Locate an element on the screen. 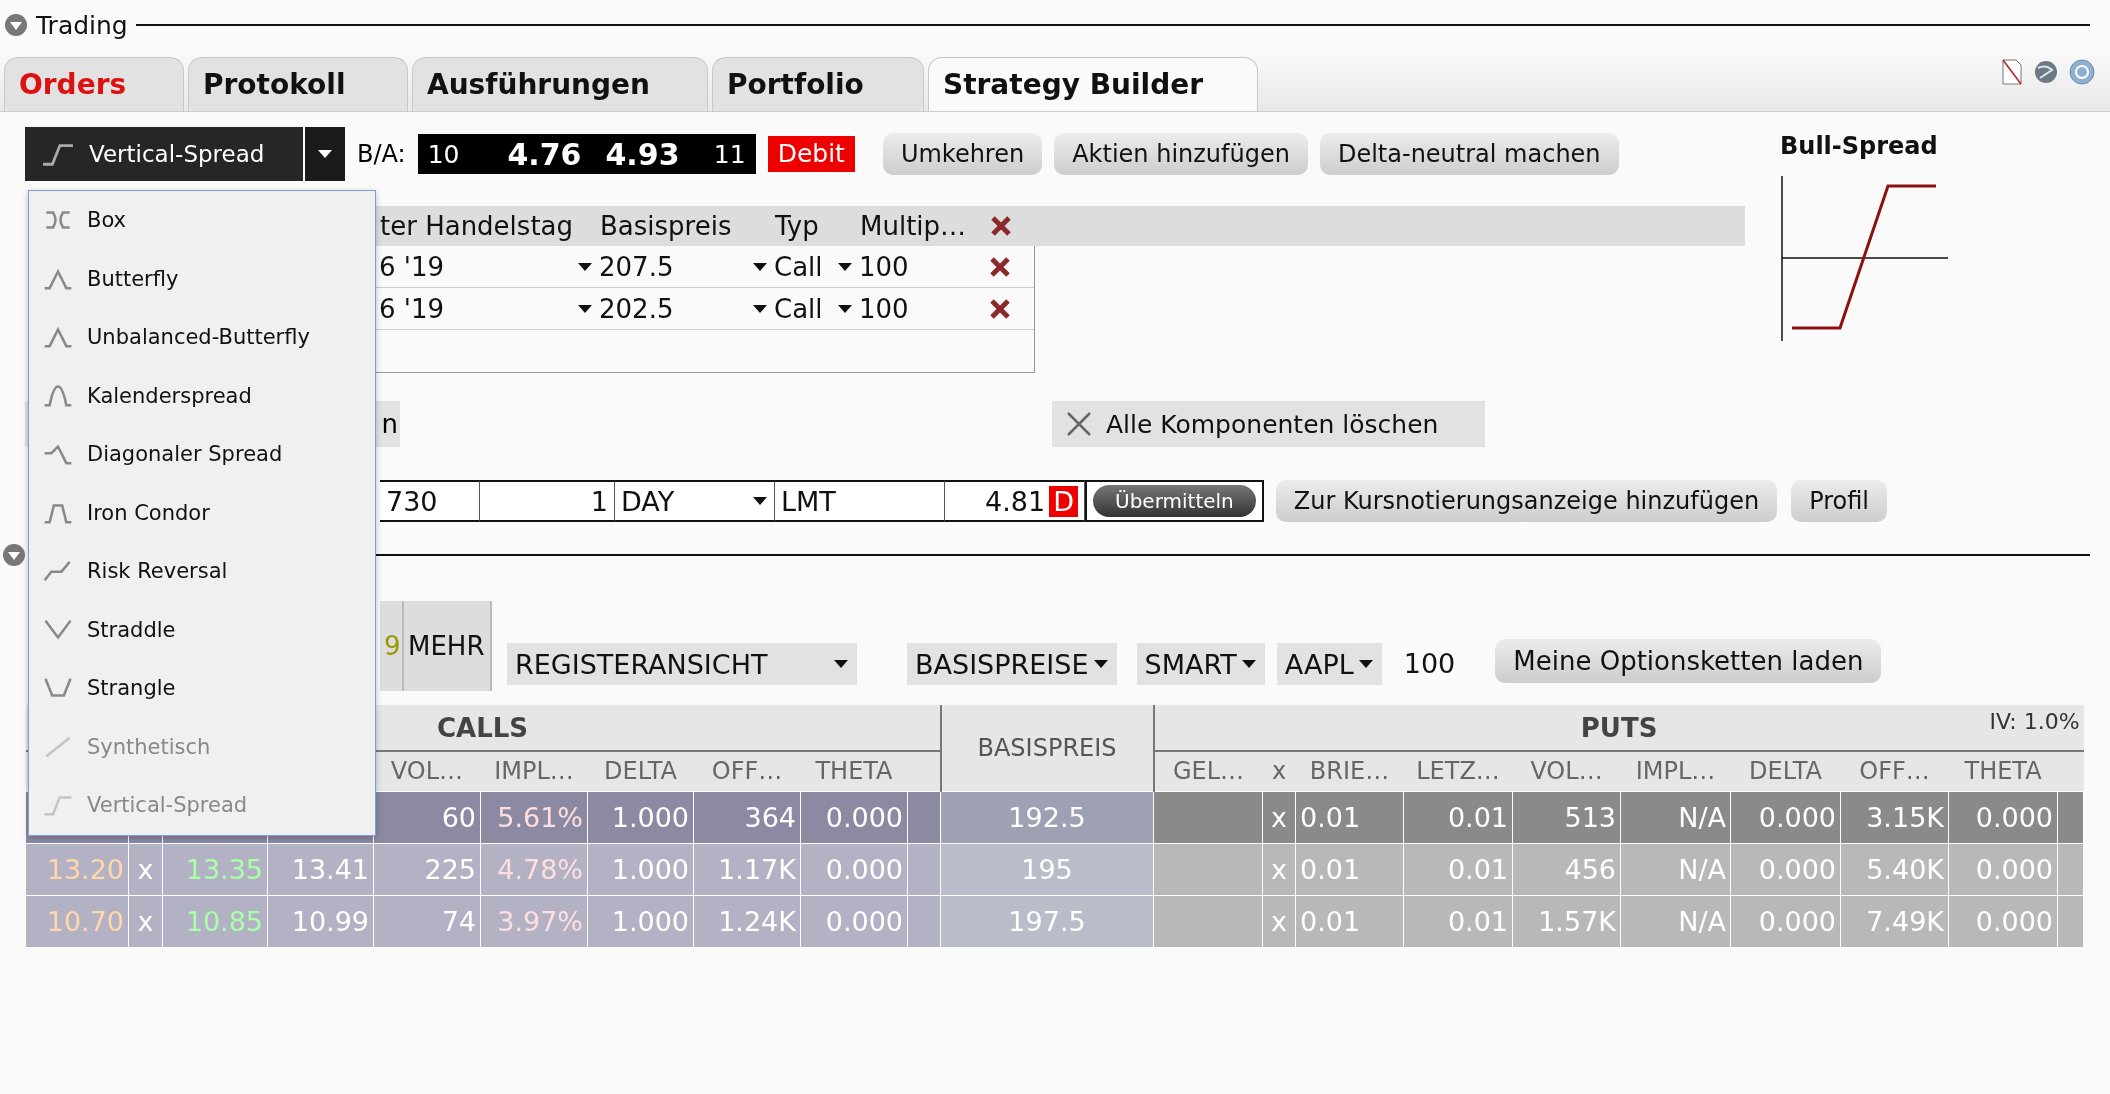 The image size is (2110, 1094). table-cell: 1.17K is located at coordinates (757, 869).